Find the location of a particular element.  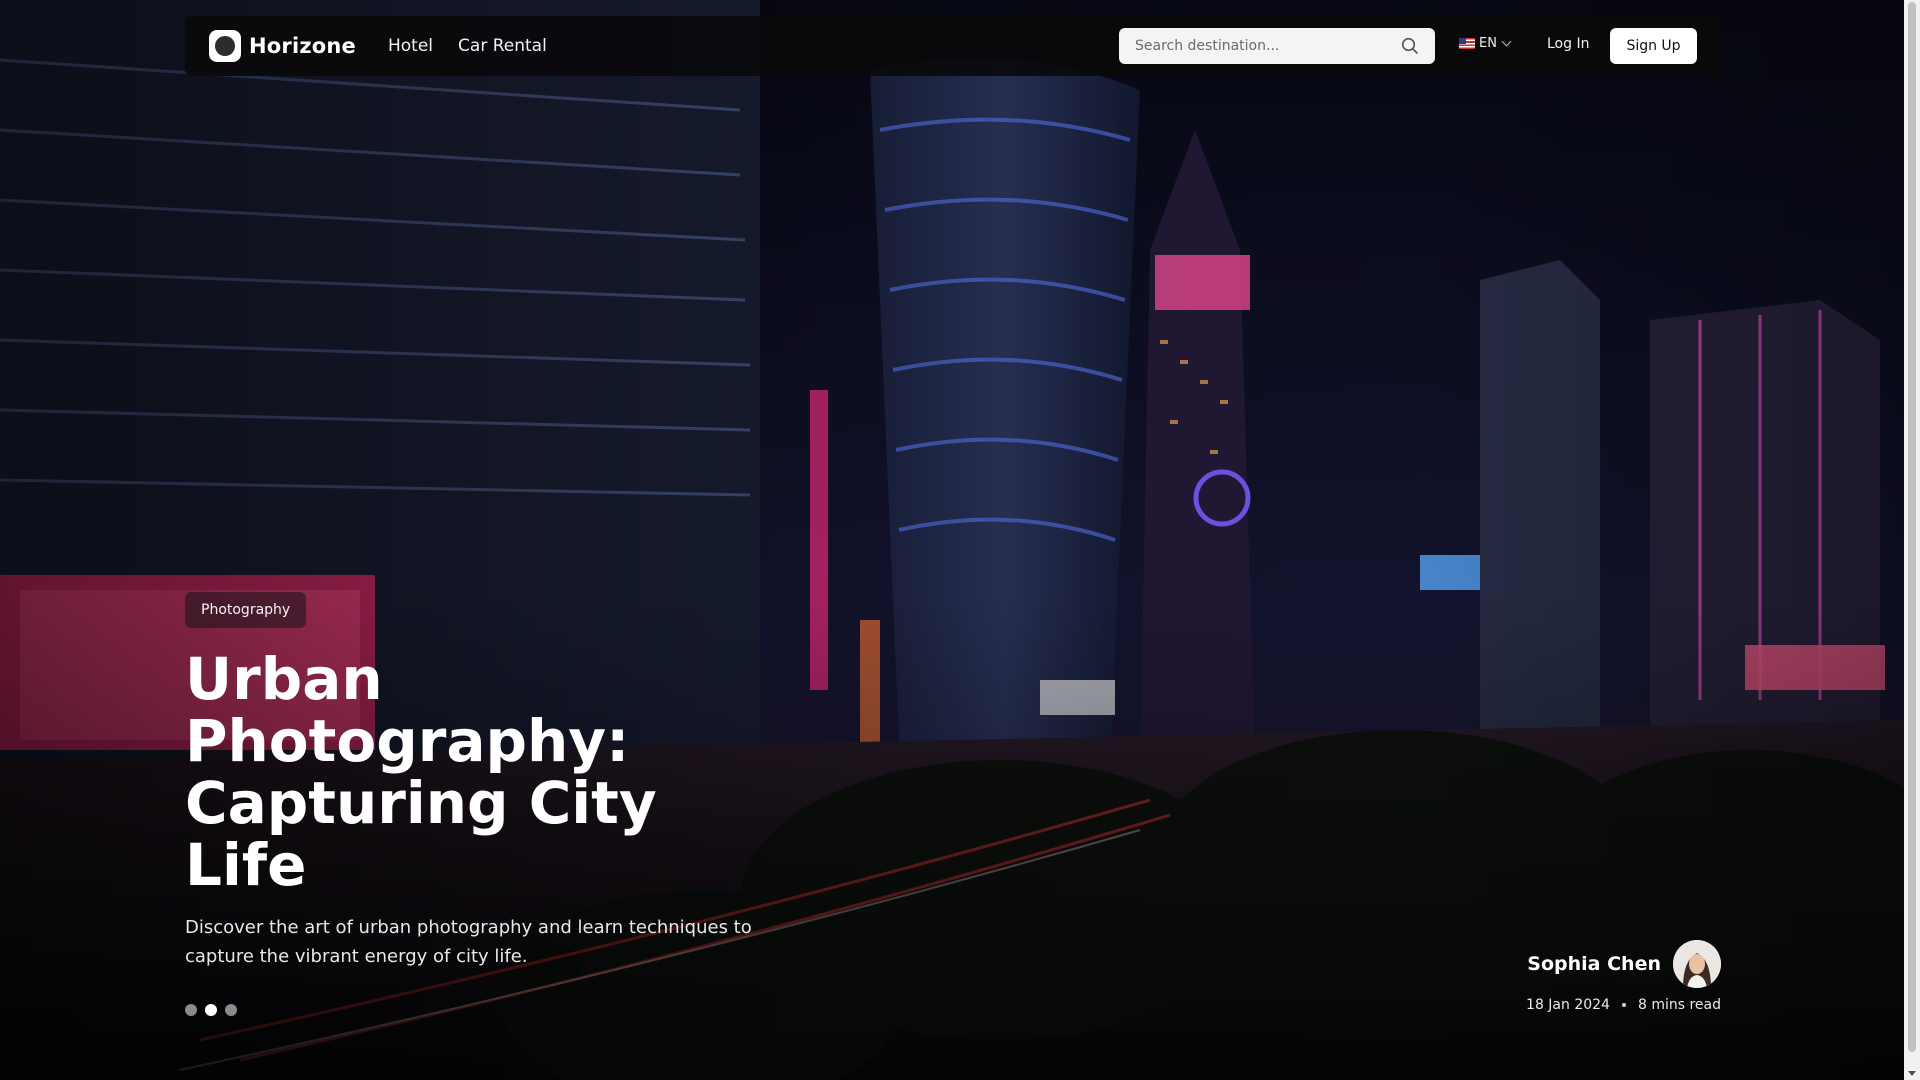

author-name: Sophia Chen is located at coordinates (1594, 964).